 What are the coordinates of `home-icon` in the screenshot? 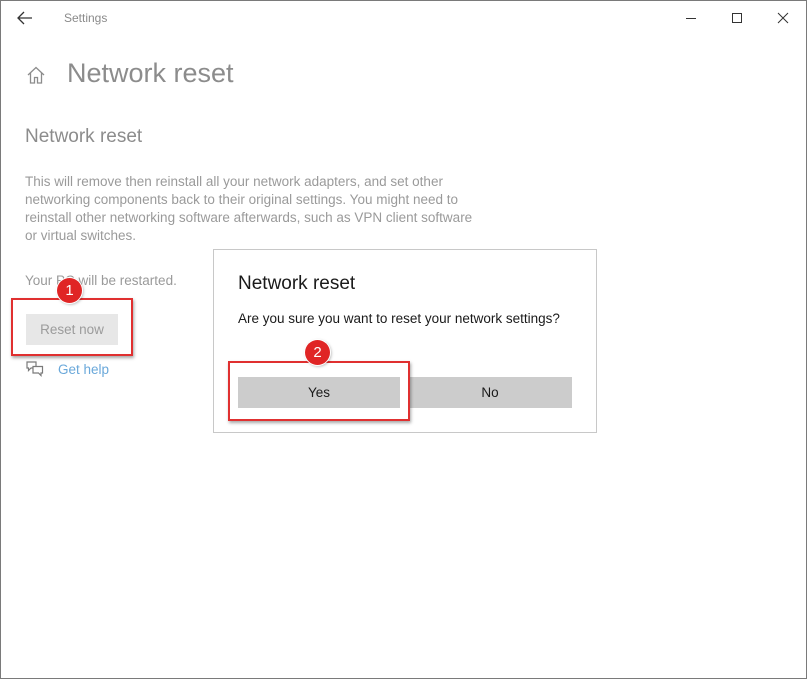 It's located at (36, 75).